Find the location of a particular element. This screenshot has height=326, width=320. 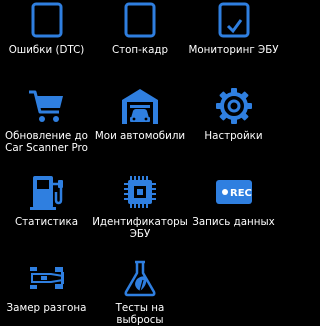

error-codes-icon is located at coordinates (47, 20).